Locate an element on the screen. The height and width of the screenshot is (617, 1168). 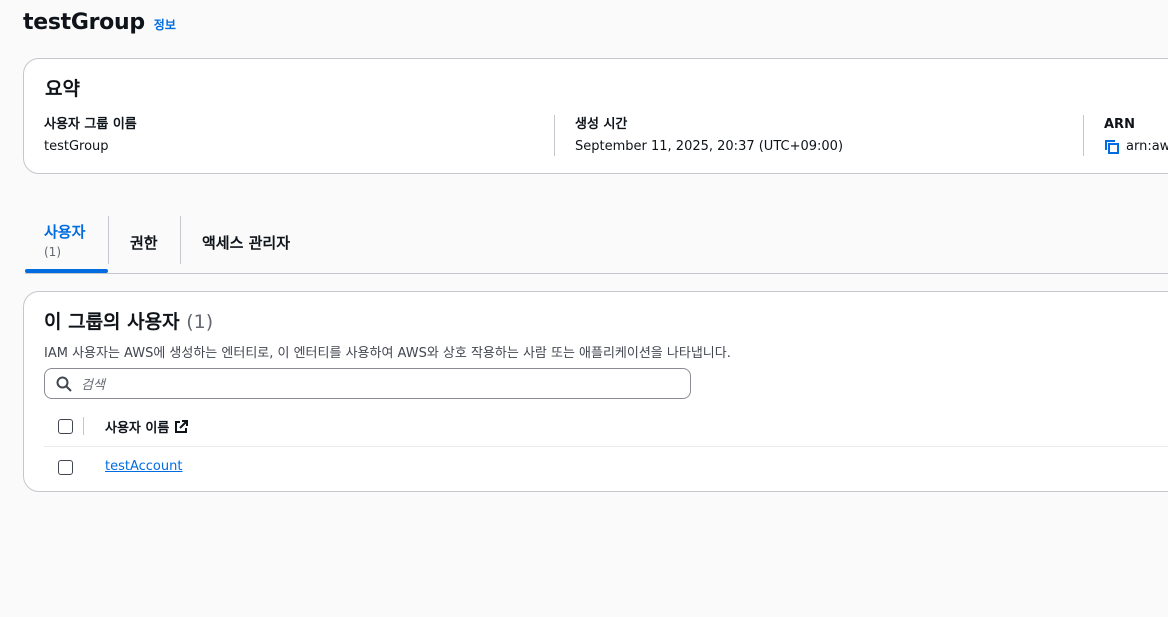
page-title: testGroup is located at coordinates (84, 22).